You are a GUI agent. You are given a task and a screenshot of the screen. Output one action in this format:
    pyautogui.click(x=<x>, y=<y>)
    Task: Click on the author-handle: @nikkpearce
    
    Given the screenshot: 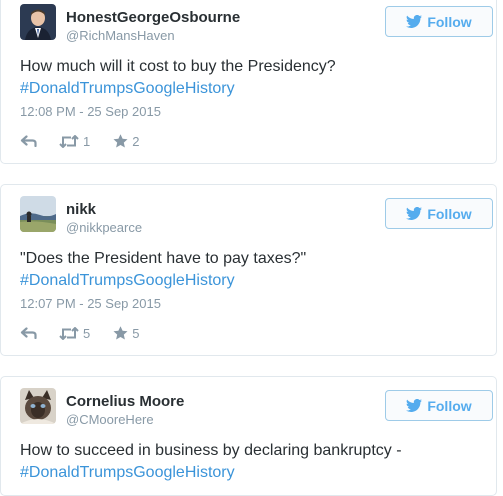 What is the action you would take?
    pyautogui.click(x=104, y=227)
    